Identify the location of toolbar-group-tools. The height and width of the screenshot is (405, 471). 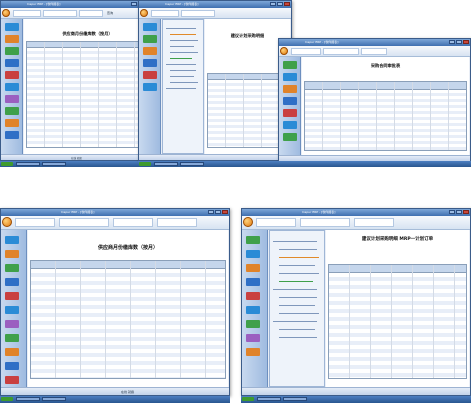
(177, 222).